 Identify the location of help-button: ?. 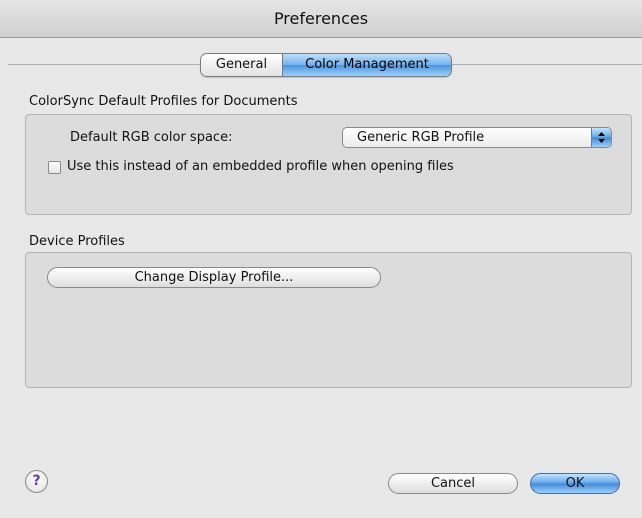
(36, 481).